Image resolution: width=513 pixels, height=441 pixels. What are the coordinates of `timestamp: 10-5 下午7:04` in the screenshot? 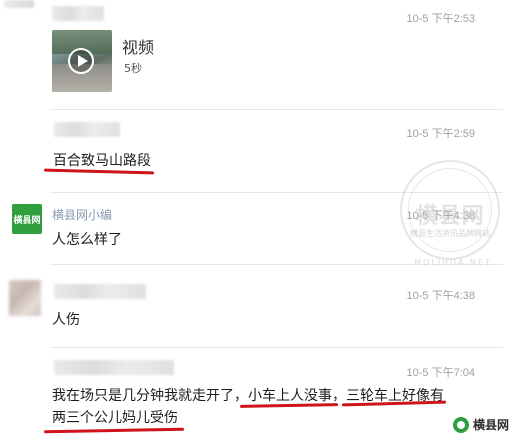 It's located at (440, 373).